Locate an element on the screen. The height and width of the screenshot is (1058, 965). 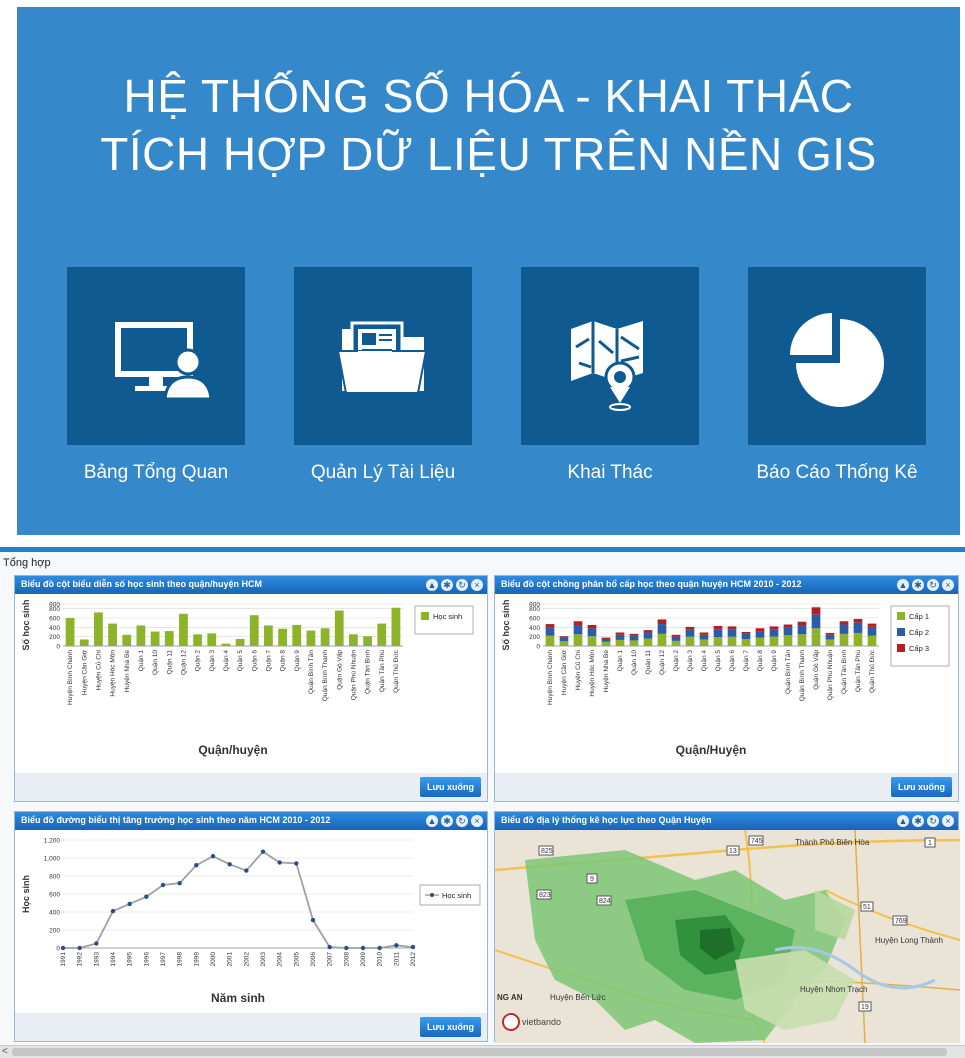
tile-overview-label: Bảng Tổng Quan is located at coordinates (156, 473).